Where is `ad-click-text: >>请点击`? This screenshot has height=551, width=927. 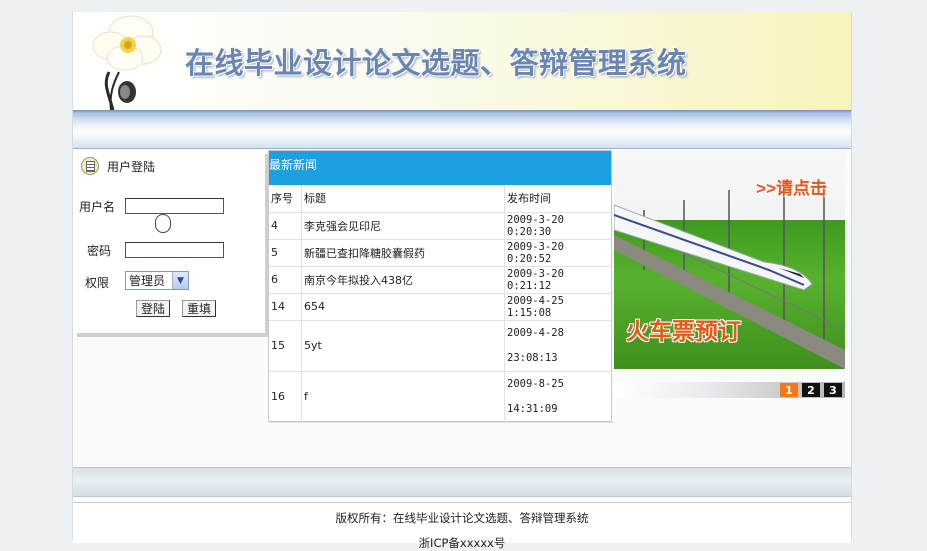
ad-click-text: >>请点击 is located at coordinates (791, 186).